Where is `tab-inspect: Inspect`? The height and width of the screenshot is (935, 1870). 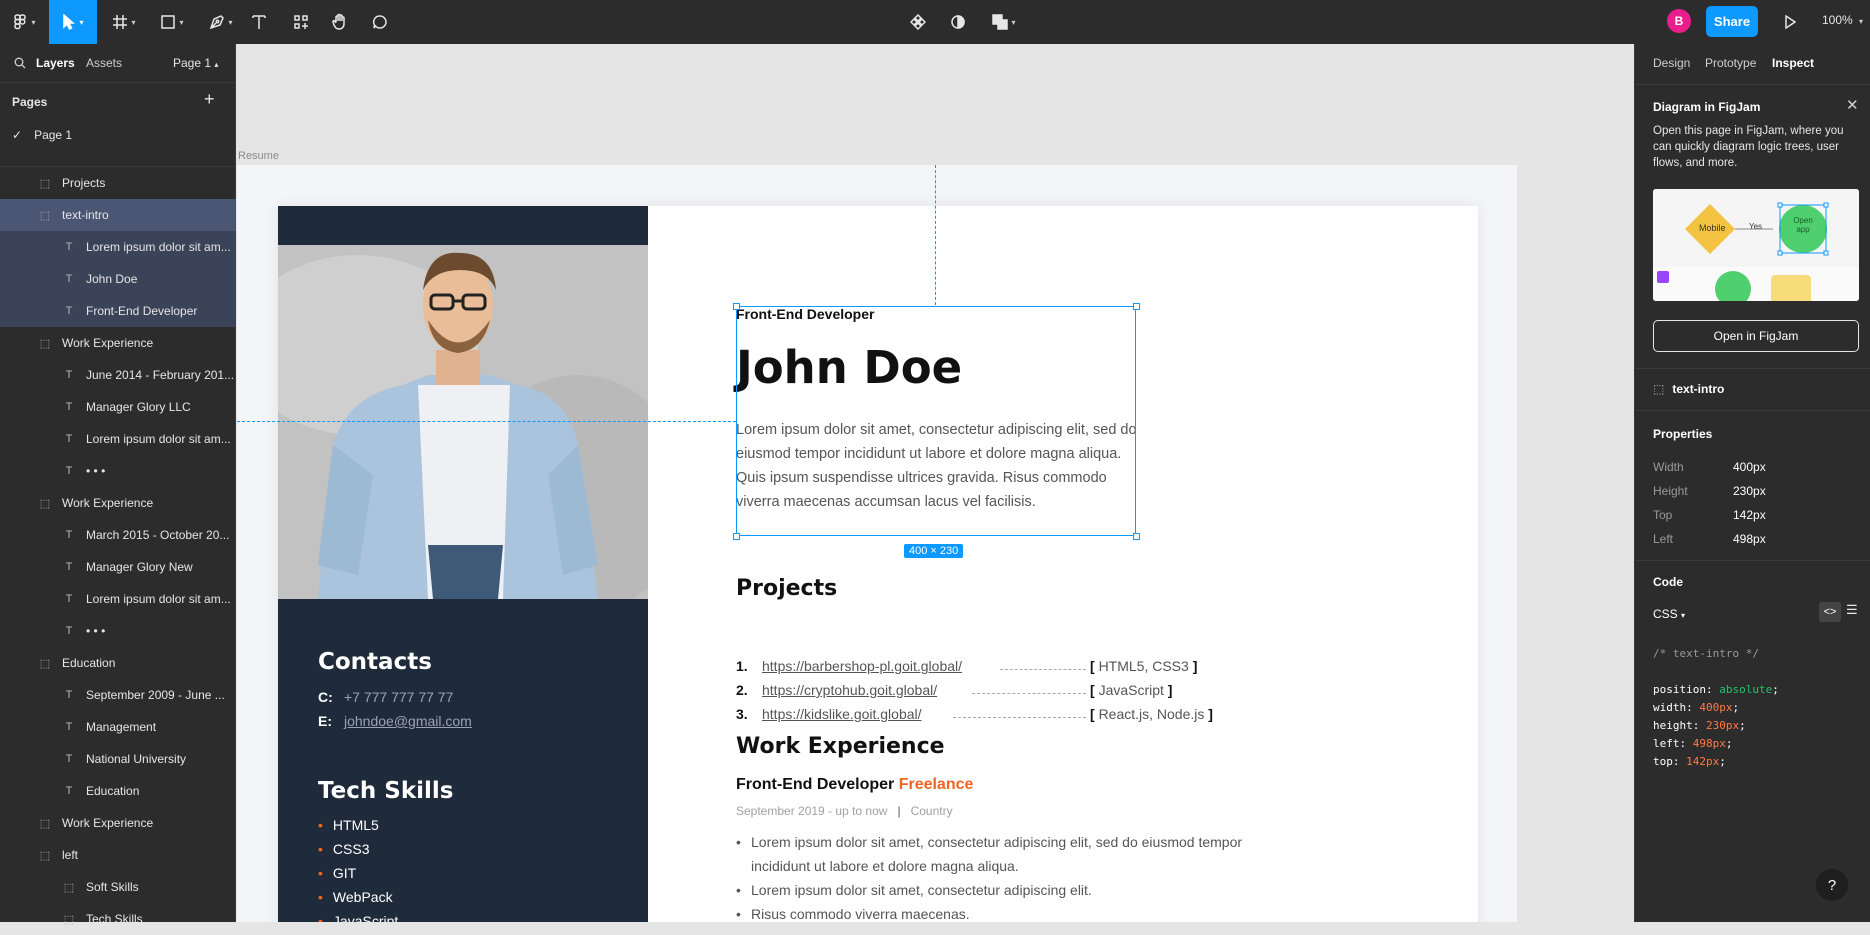 tab-inspect: Inspect is located at coordinates (1793, 63).